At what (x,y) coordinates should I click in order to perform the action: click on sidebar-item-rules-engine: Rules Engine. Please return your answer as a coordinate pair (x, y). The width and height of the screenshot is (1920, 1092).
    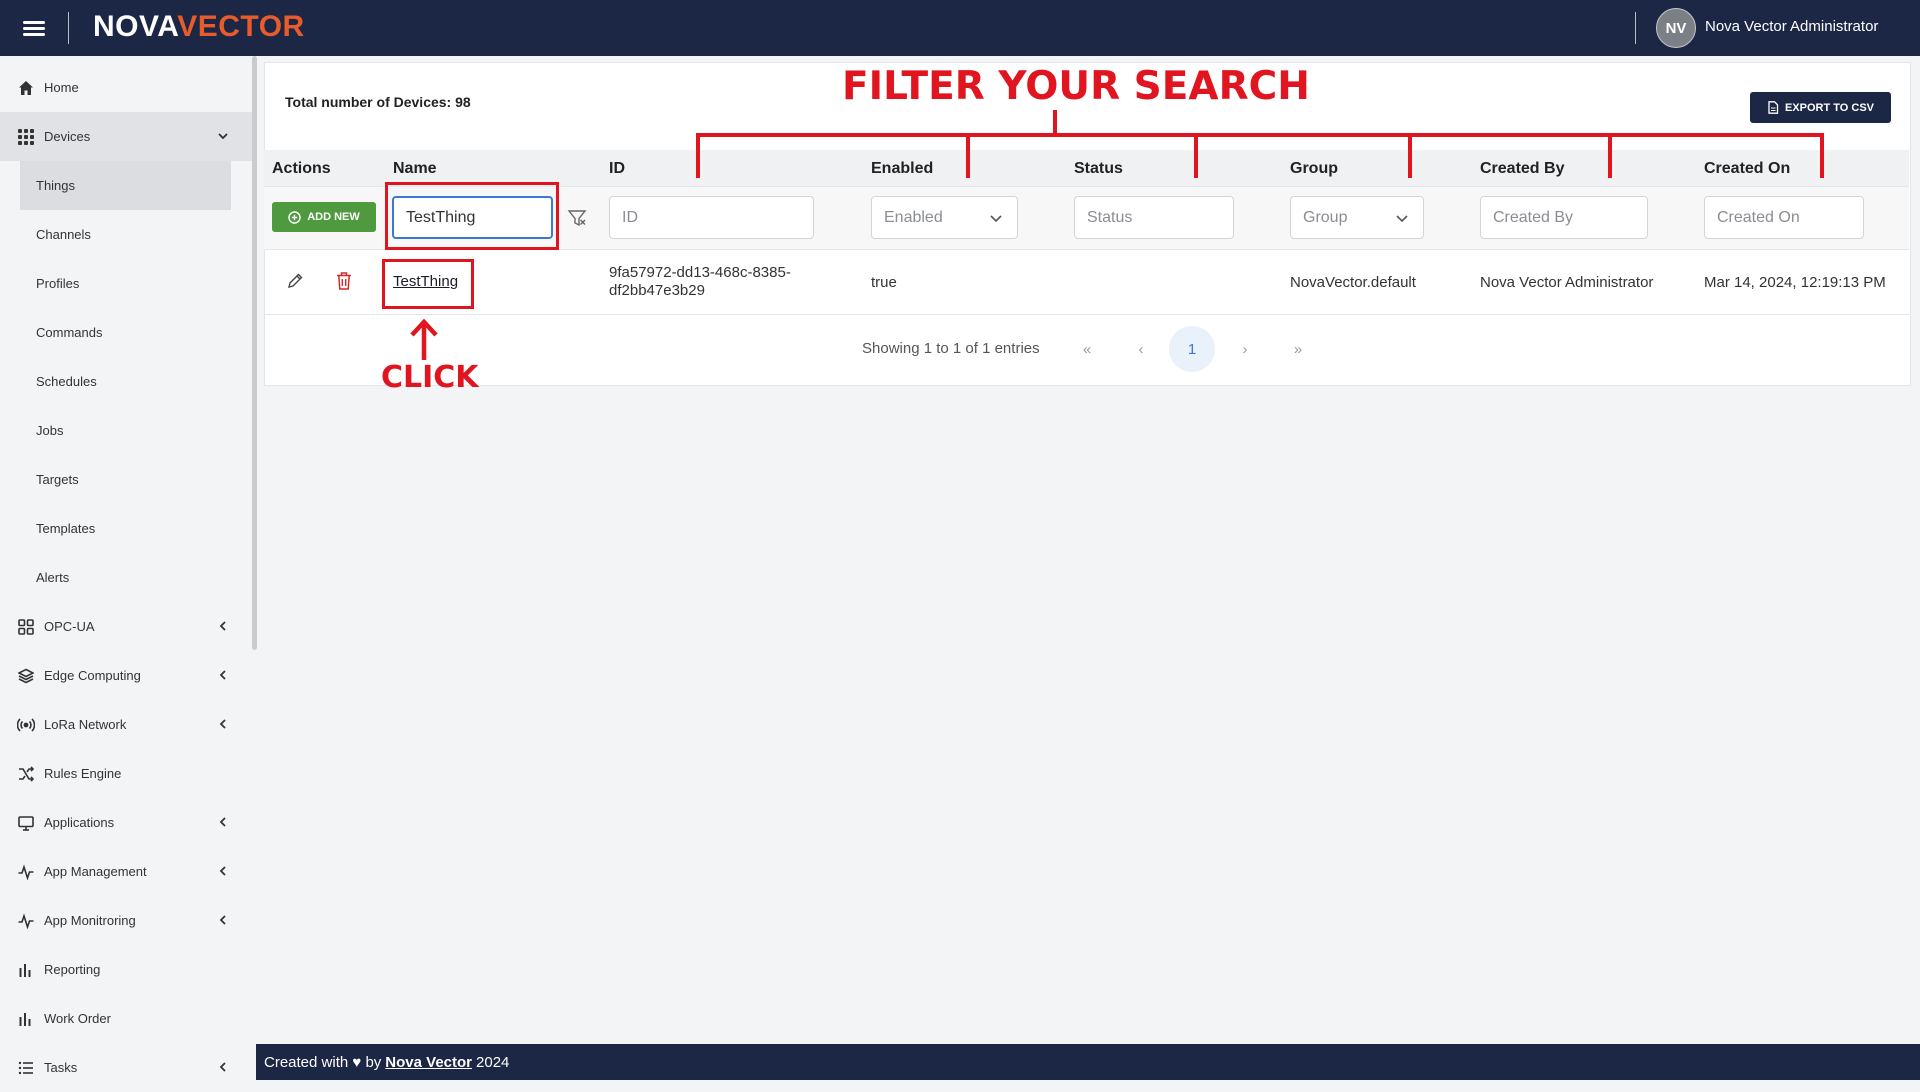
    Looking at the image, I should click on (126, 773).